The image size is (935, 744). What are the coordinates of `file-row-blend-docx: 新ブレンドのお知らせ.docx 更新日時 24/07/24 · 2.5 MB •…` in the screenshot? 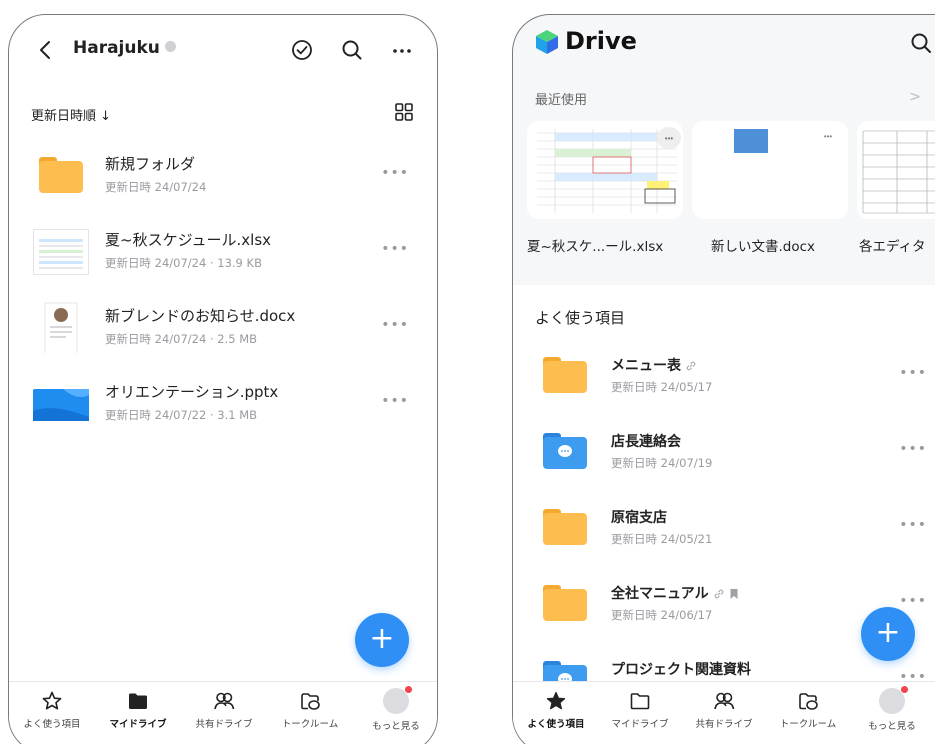 It's located at (223, 329).